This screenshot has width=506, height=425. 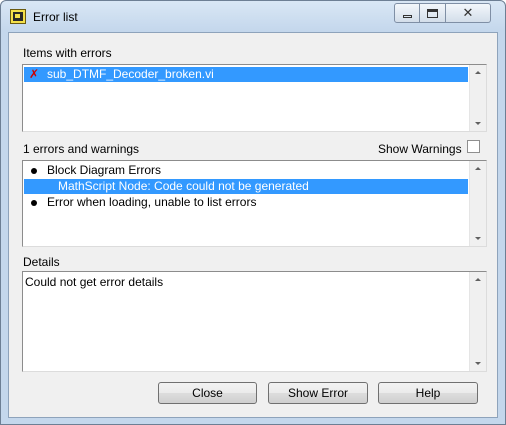 I want to click on error-category-text: Block Diagram Errors, so click(x=104, y=170).